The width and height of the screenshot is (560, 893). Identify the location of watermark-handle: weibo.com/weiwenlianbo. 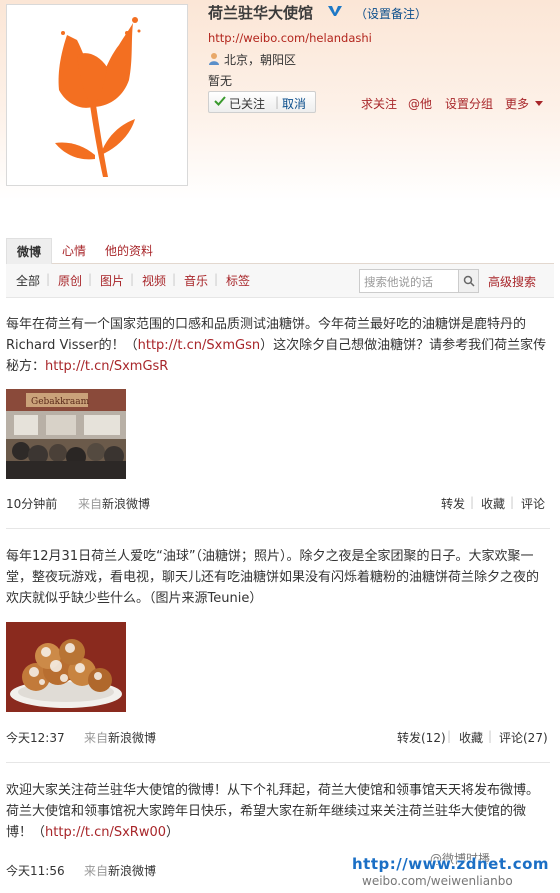
(437, 881).